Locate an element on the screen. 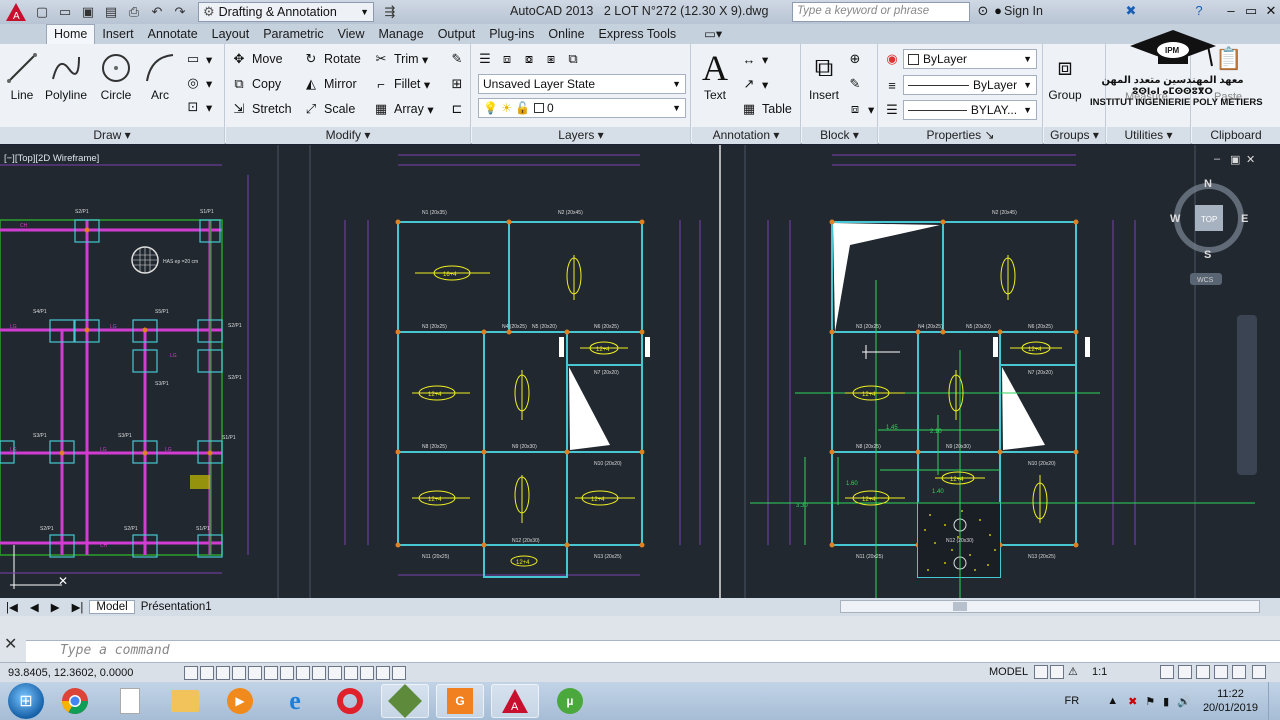 This screenshot has height=720, width=1280. lock-ui-icon is located at coordinates (1185, 672).